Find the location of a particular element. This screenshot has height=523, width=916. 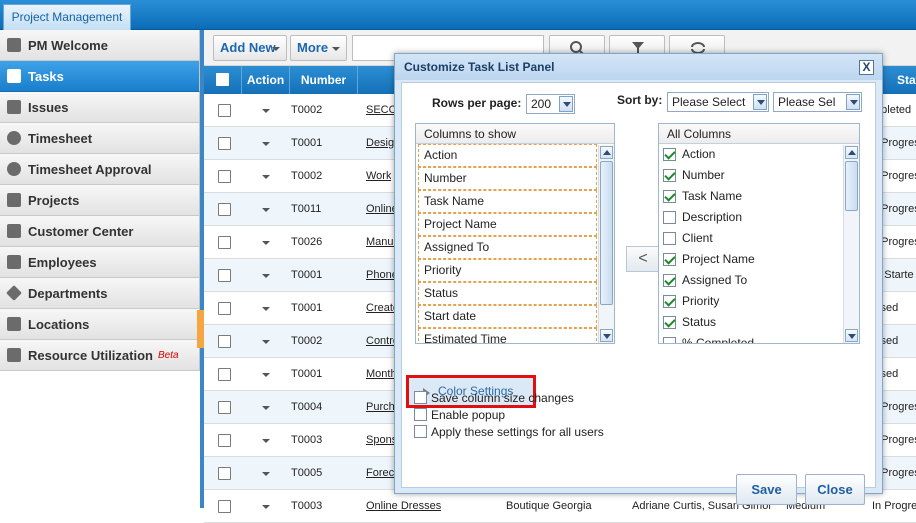

list-item: Client is located at coordinates (688, 238).